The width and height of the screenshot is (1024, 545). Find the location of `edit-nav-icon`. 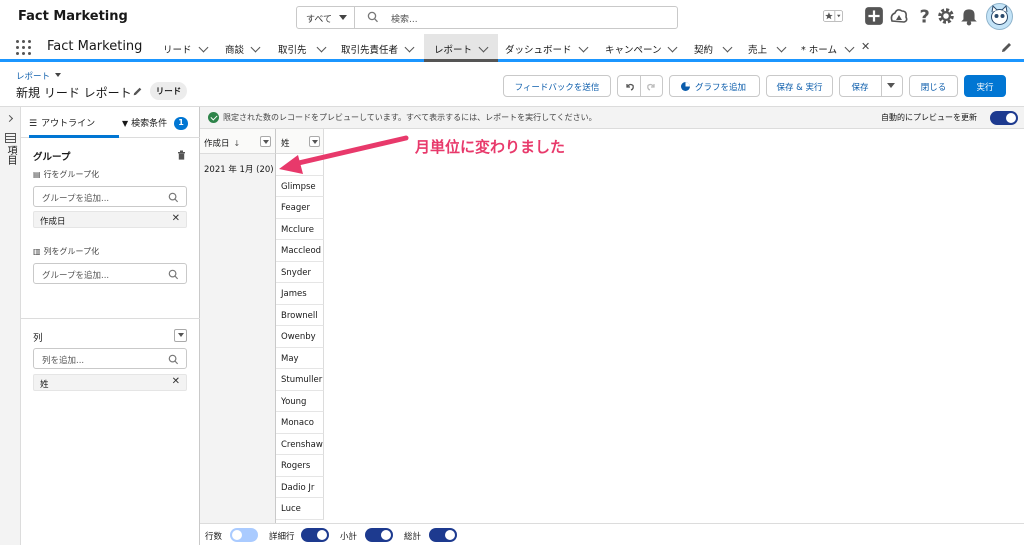

edit-nav-icon is located at coordinates (1006, 47).